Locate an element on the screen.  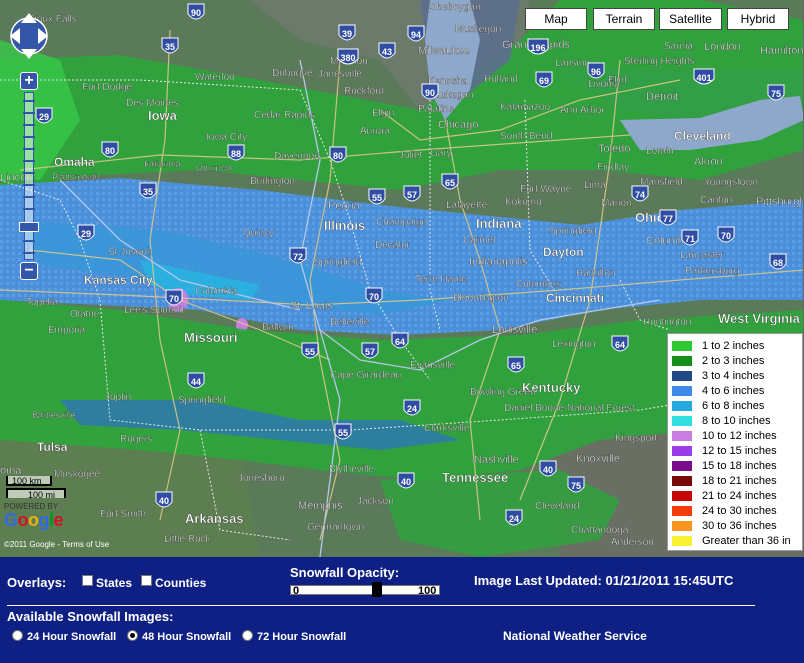
radio-48-hour is located at coordinates (132, 635).